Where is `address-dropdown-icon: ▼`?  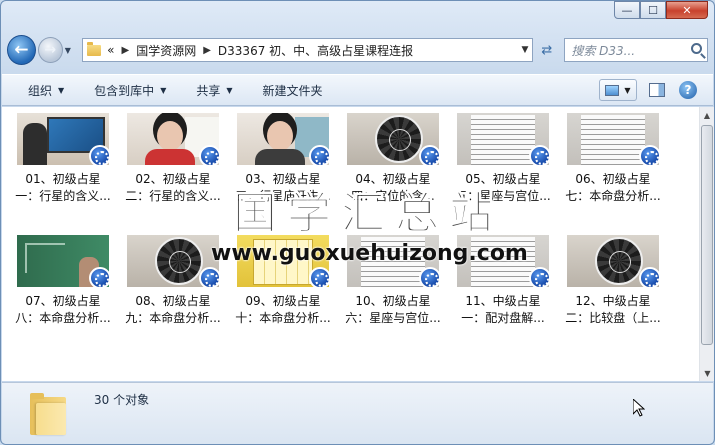
address-dropdown-icon: ▼ is located at coordinates (524, 50).